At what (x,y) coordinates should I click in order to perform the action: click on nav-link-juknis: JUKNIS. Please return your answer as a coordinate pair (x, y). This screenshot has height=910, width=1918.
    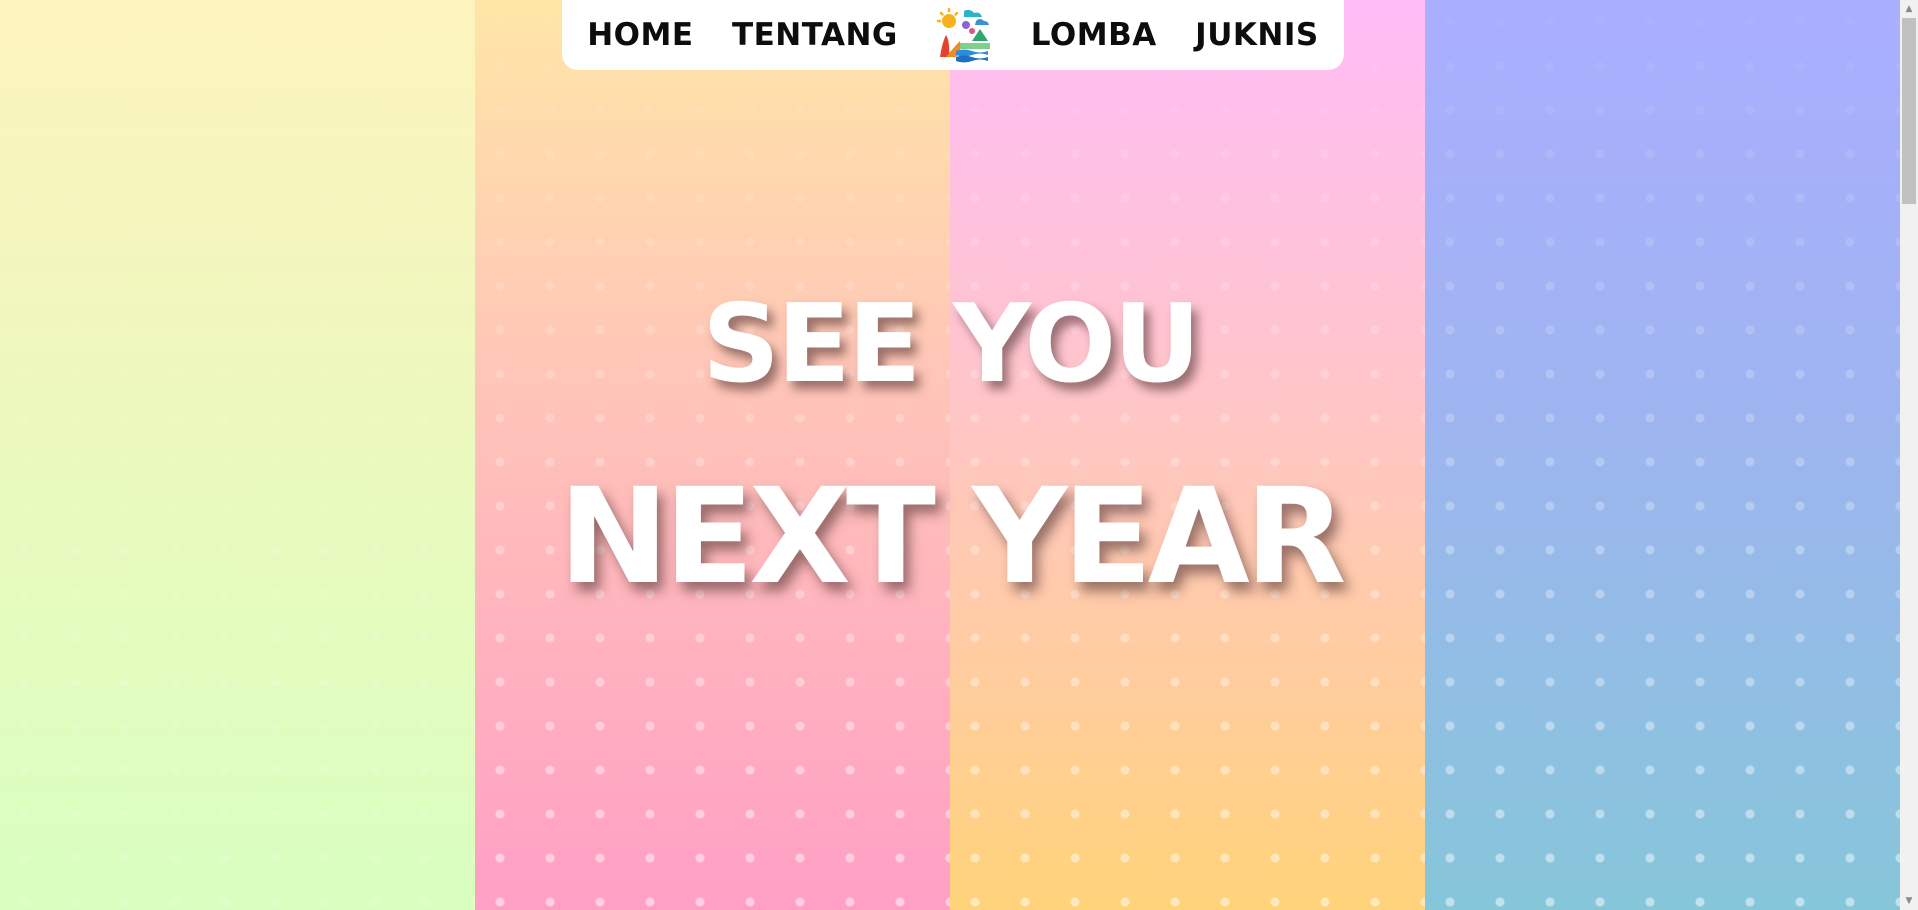
    Looking at the image, I should click on (1257, 35).